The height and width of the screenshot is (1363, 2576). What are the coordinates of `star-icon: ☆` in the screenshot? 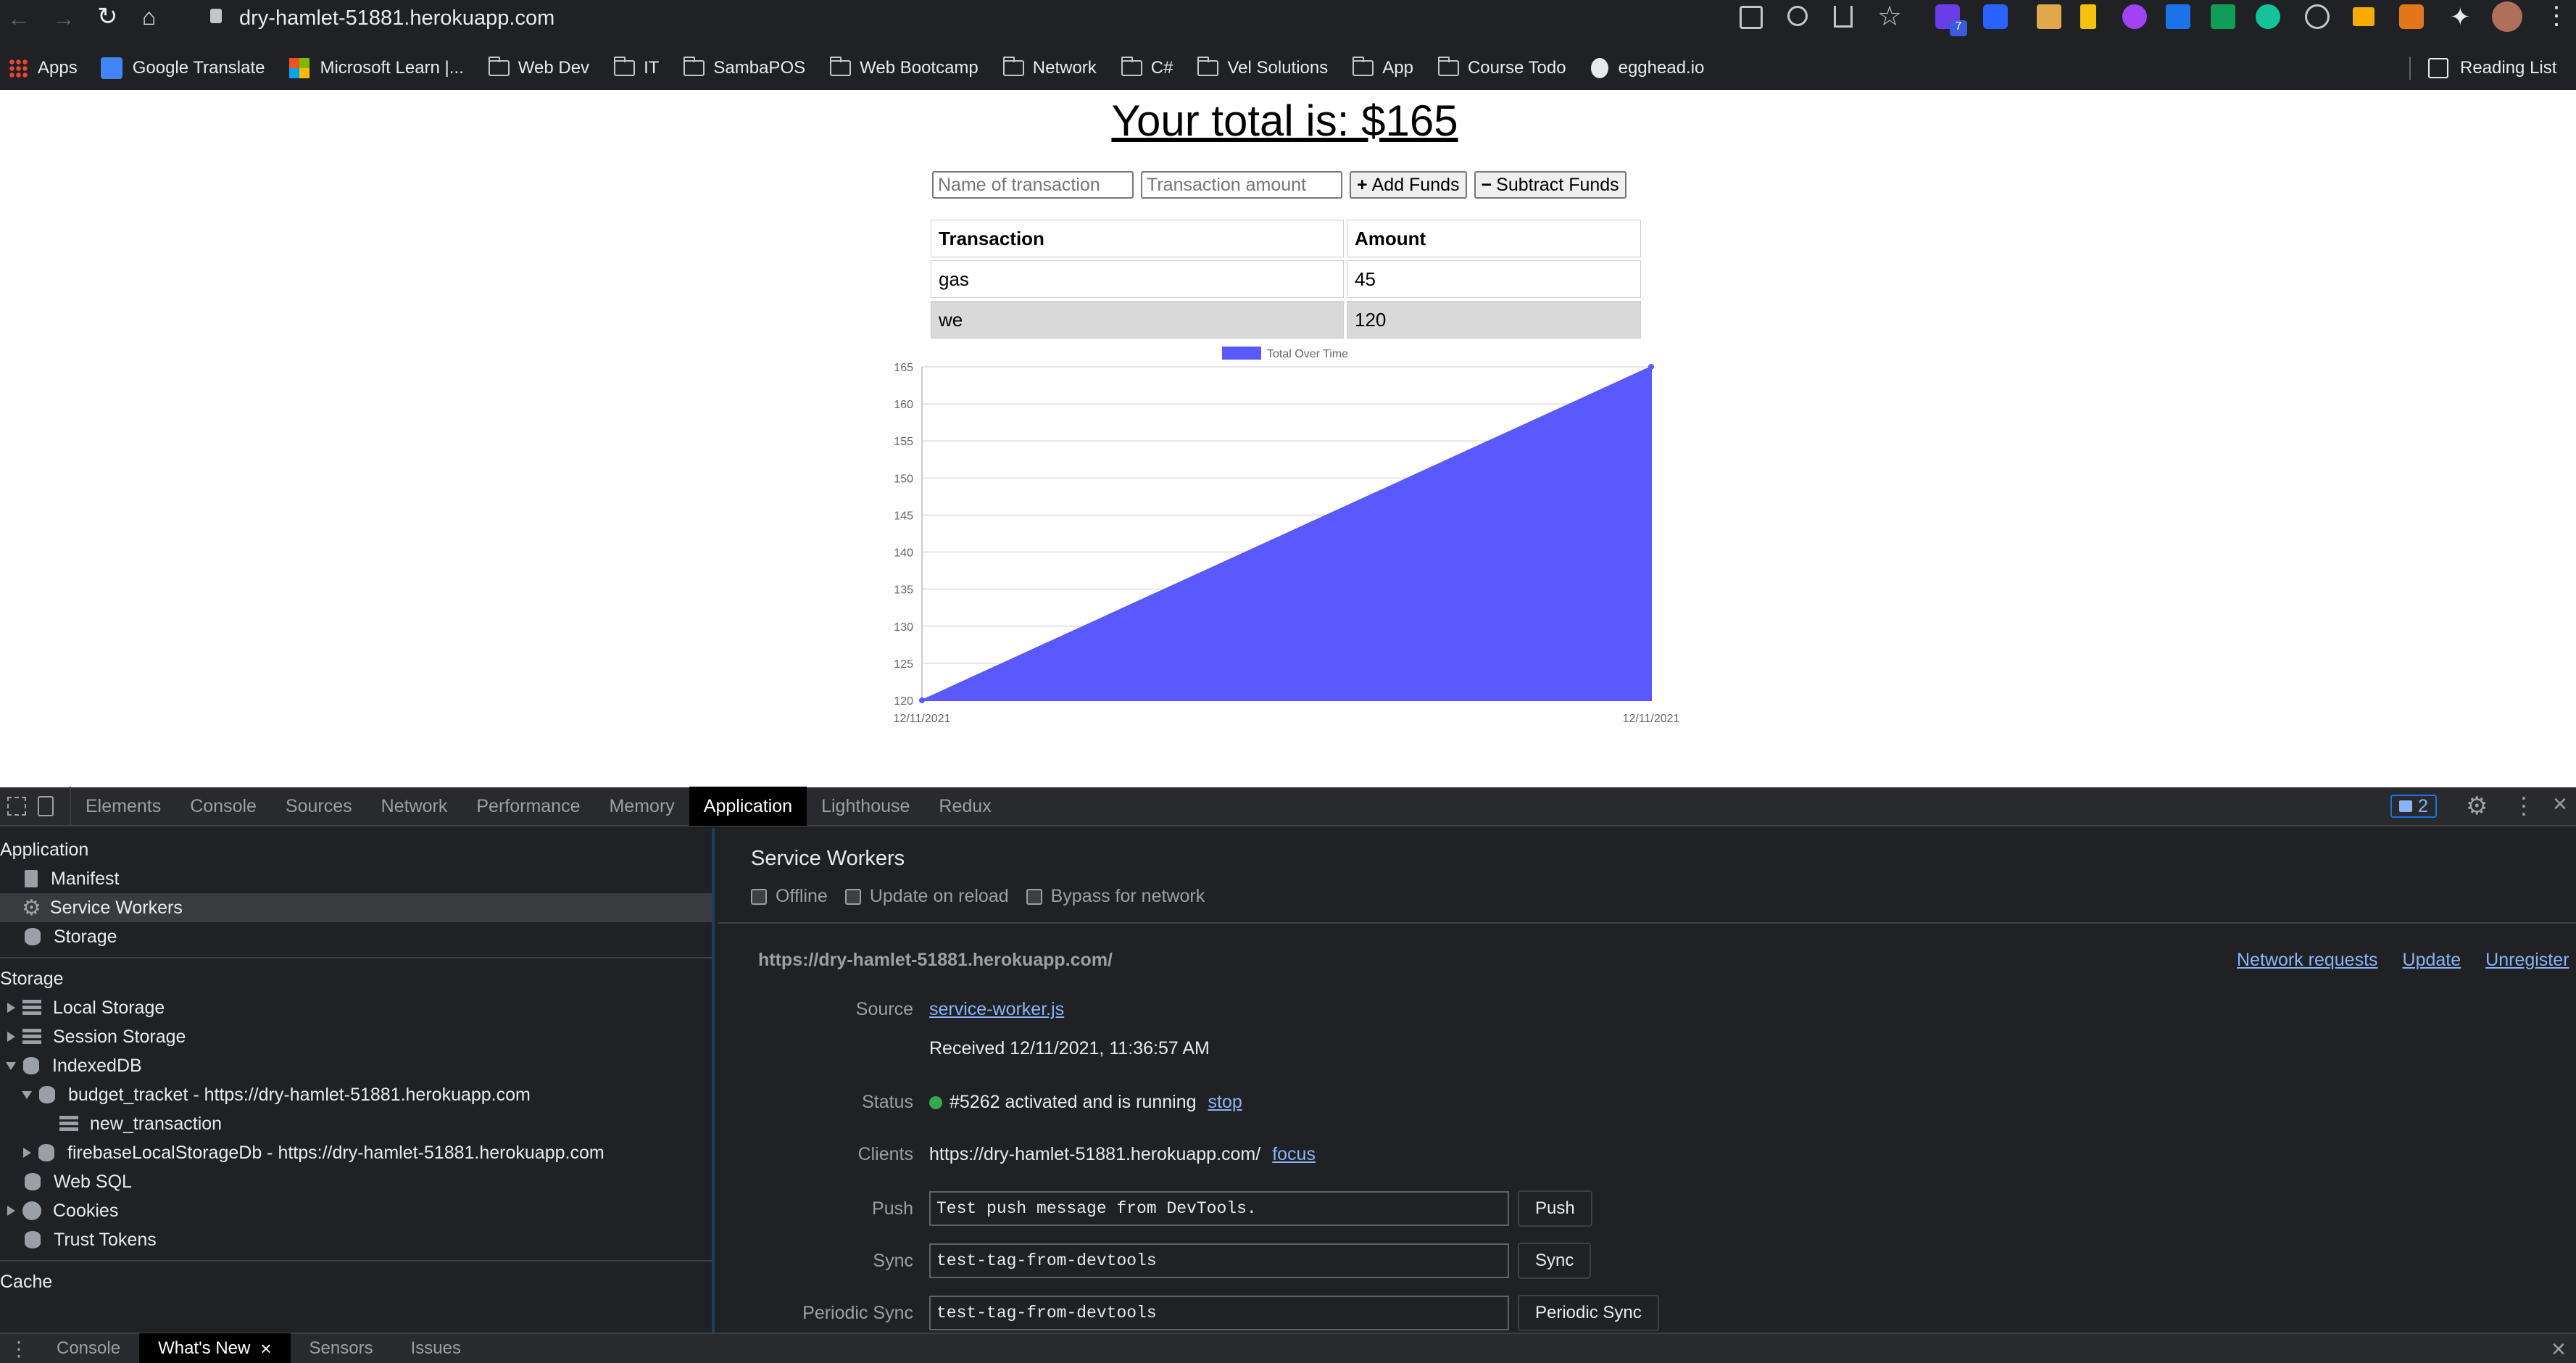 It's located at (1889, 16).